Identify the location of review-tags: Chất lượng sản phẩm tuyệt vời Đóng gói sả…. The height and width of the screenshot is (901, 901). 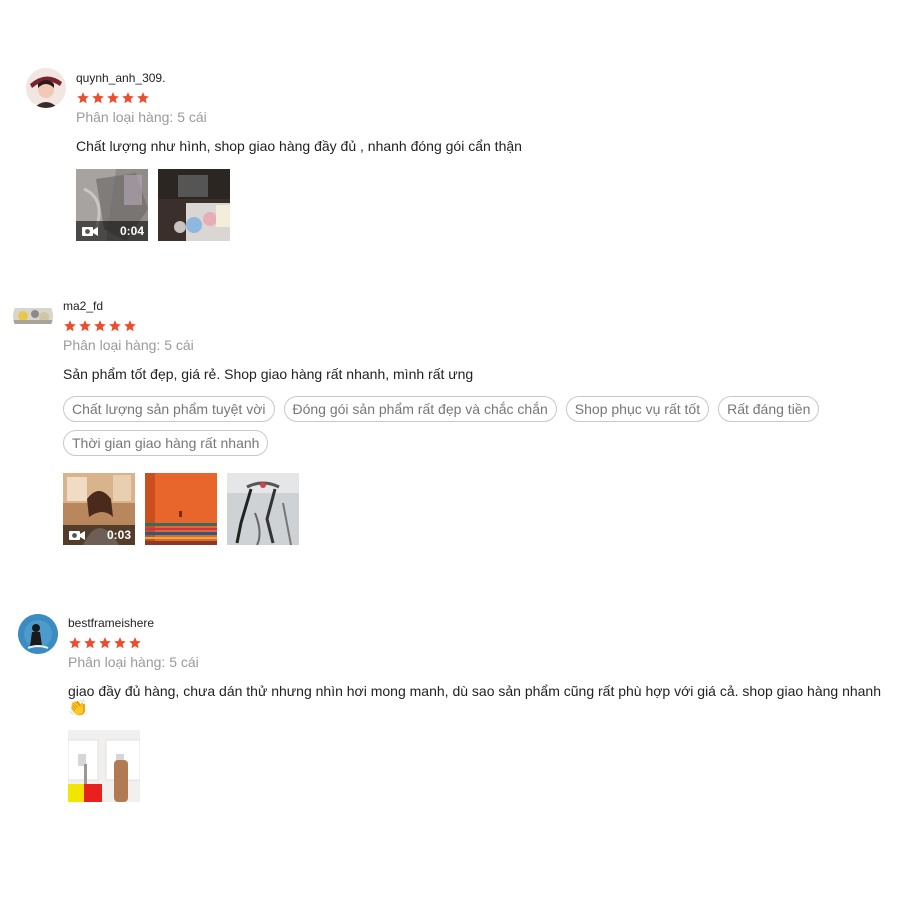
(463, 426).